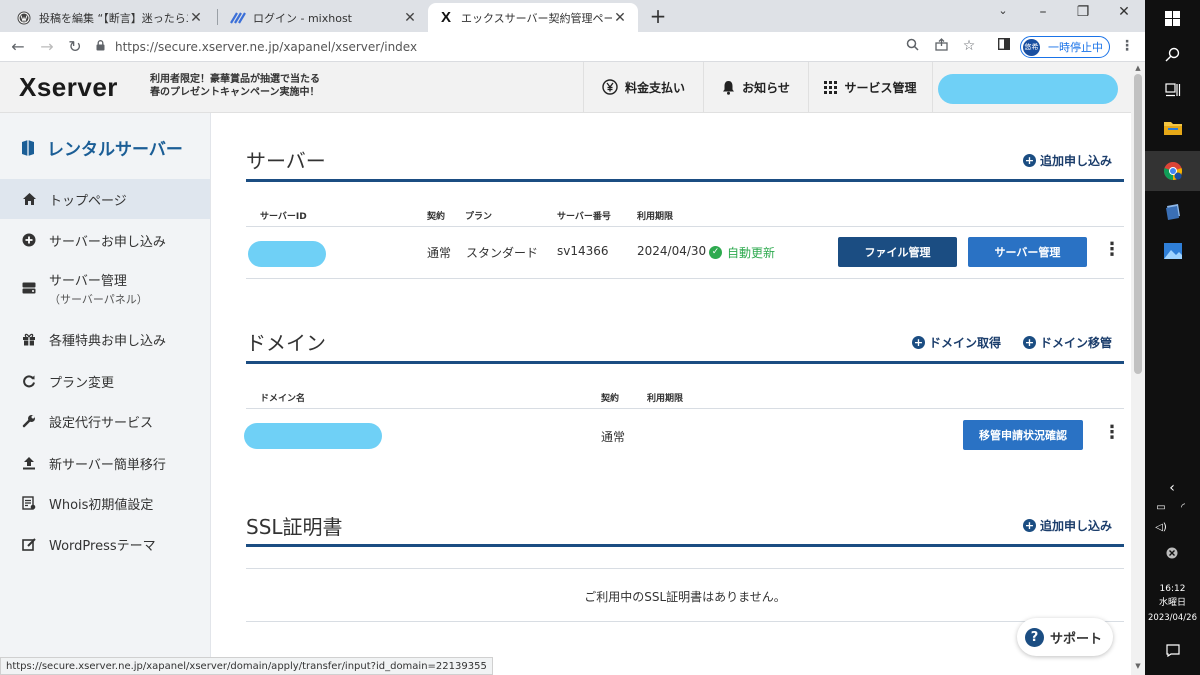  Describe the element at coordinates (313, 436) in the screenshot. I see `redacted-domain-name` at that location.